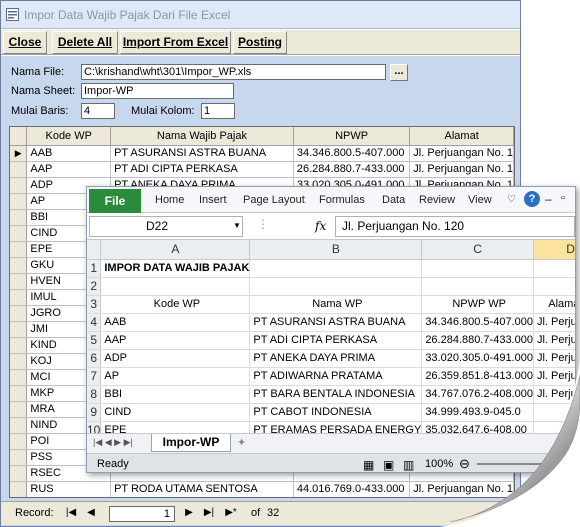 Image resolution: width=580 pixels, height=527 pixels. I want to click on heart-icon: ♡, so click(511, 199).